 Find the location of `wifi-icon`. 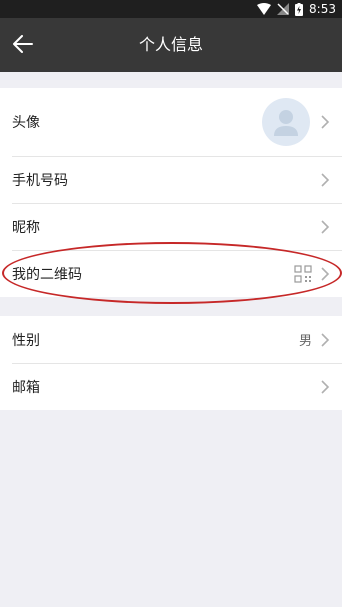

wifi-icon is located at coordinates (264, 9).